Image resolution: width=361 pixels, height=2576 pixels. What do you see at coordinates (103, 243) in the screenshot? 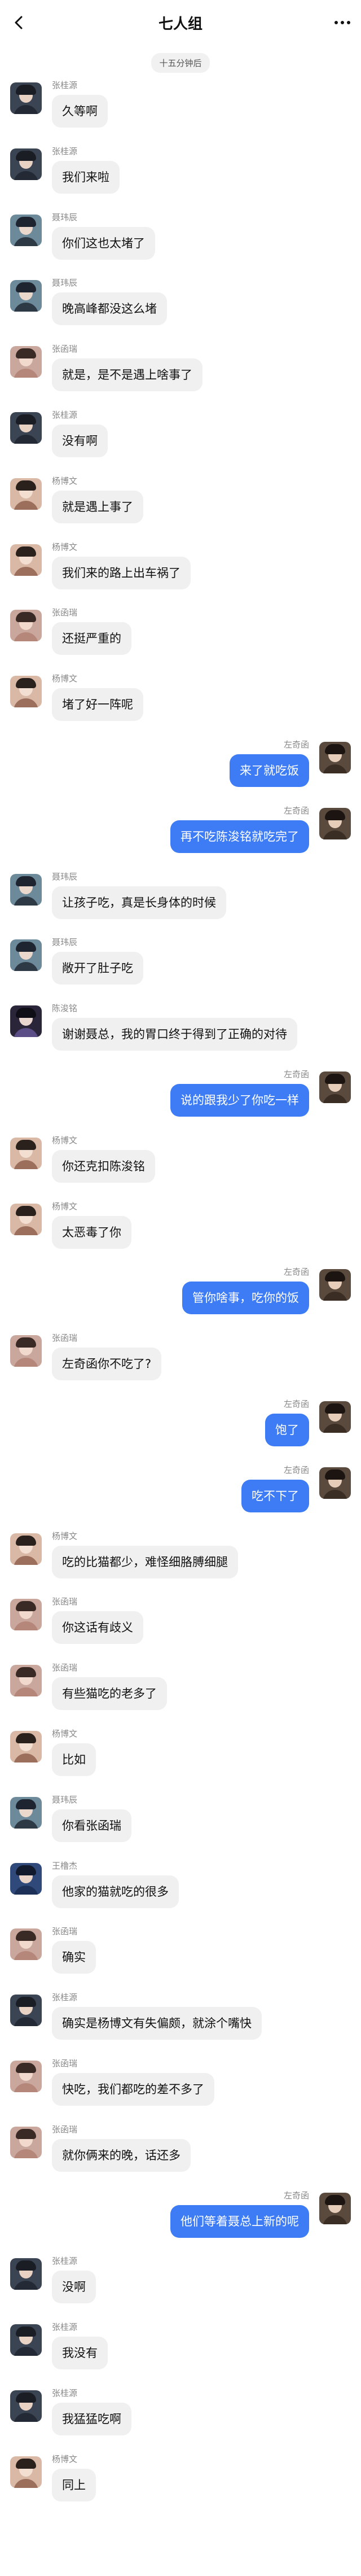
I see `received-message-bubble: 你们这也太堵了` at bounding box center [103, 243].